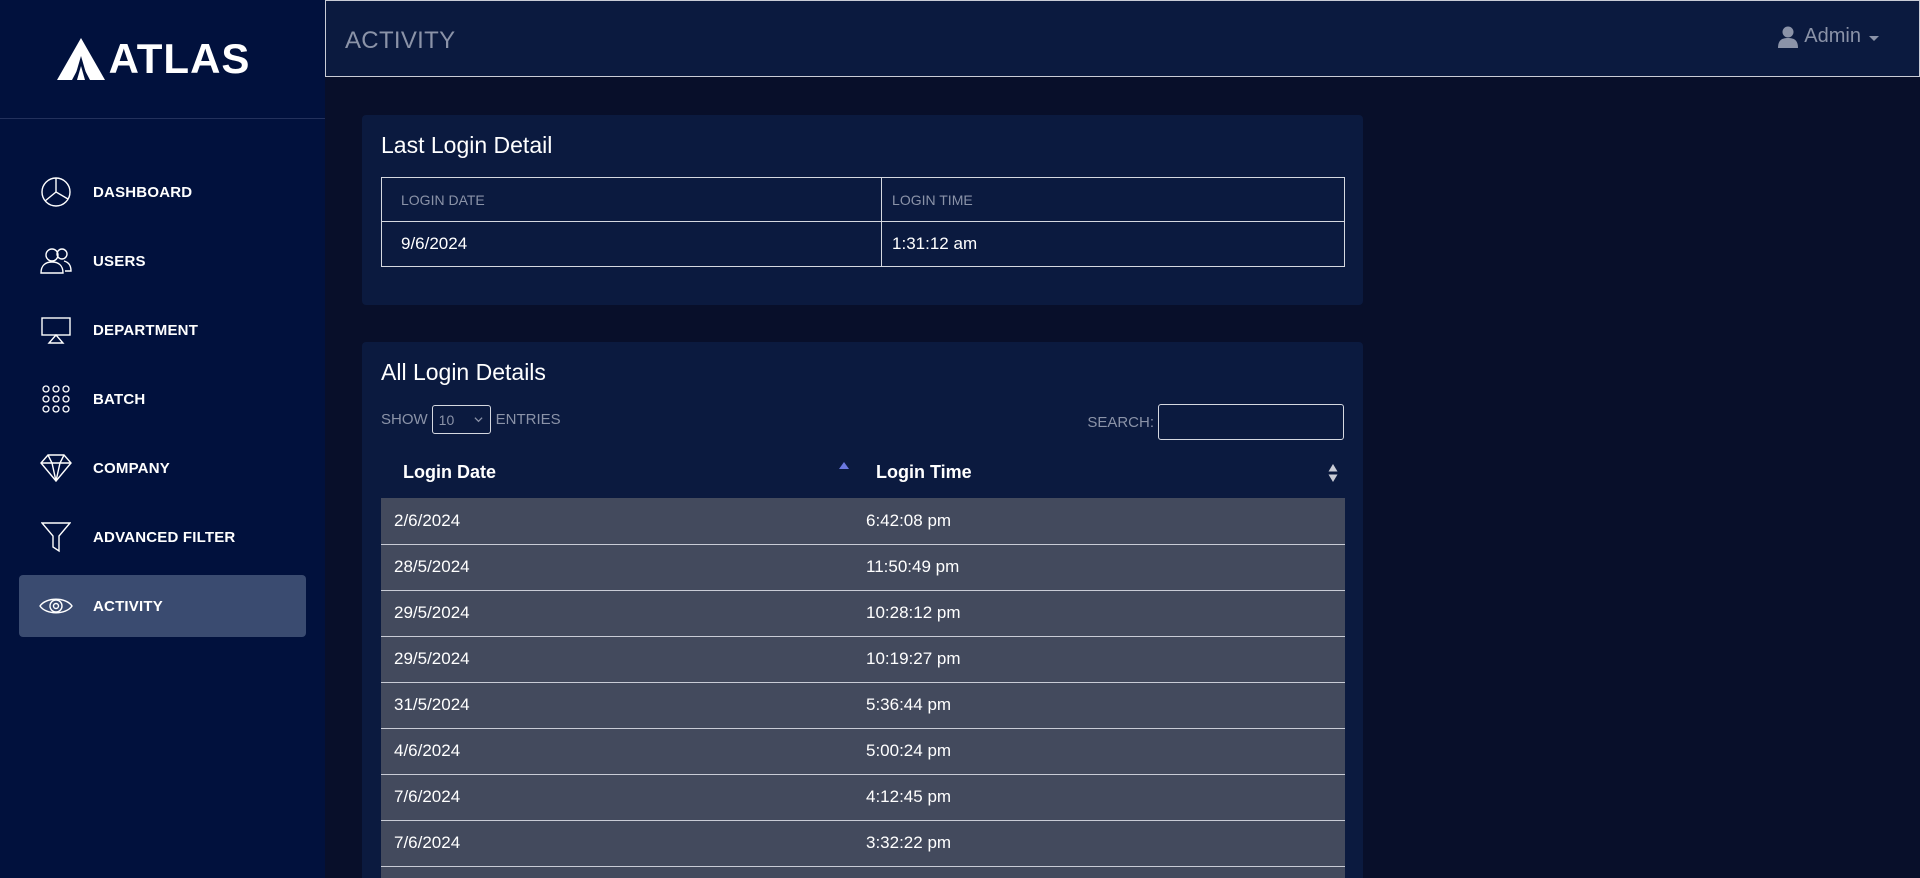  I want to click on sort-ascending-icon, so click(844, 465).